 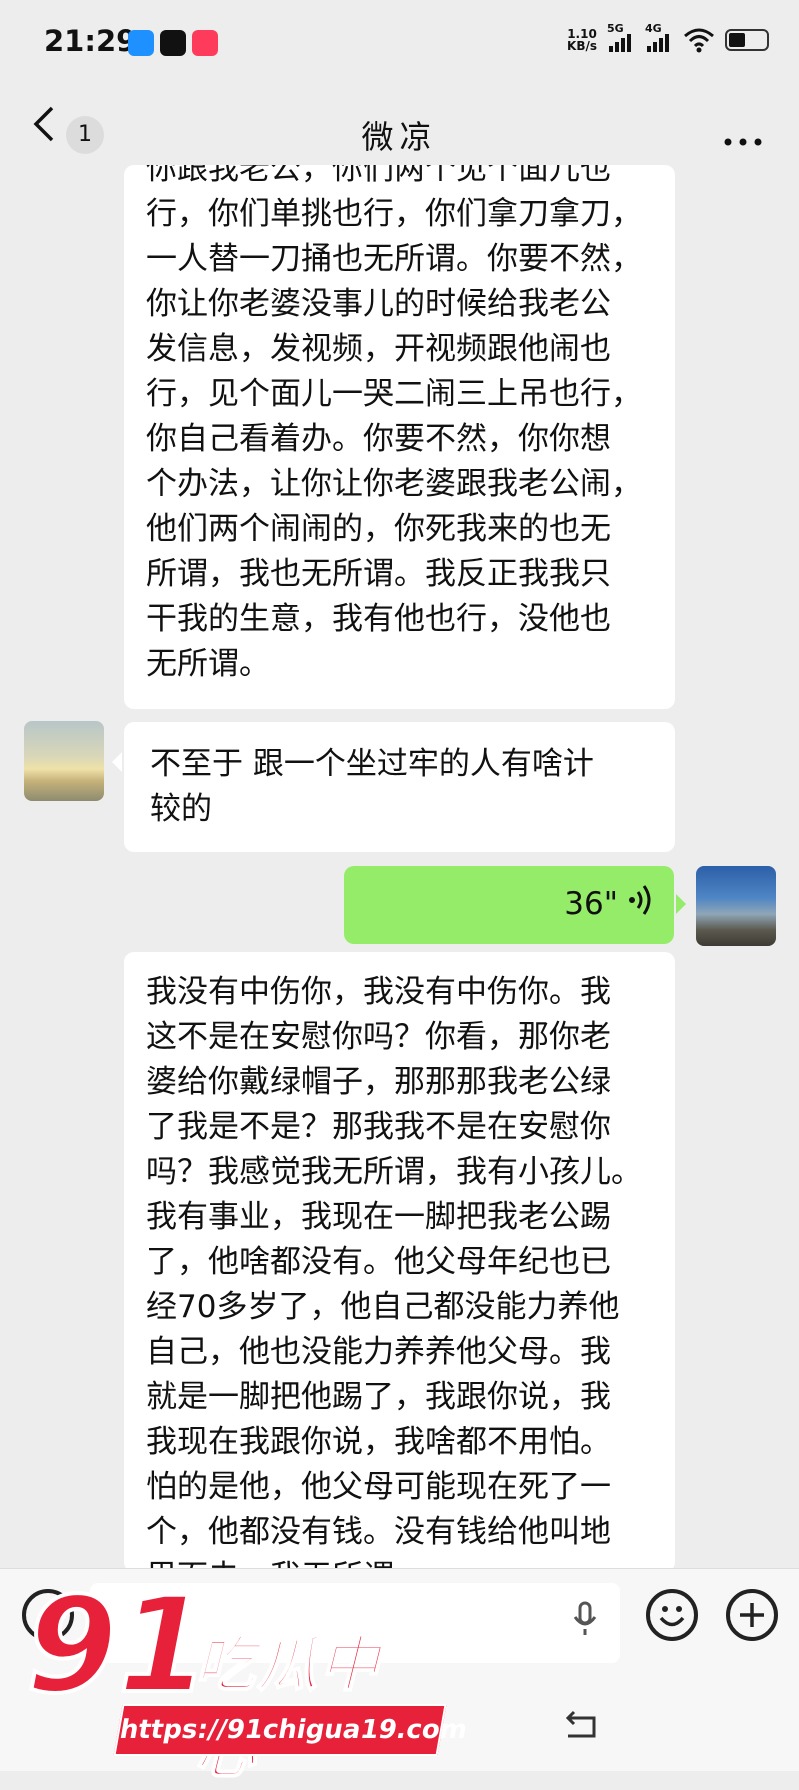 I want to click on app-notification-icon, so click(x=141, y=43).